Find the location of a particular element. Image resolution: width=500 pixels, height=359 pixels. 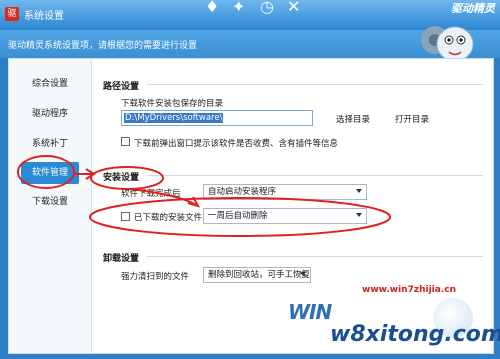

sidebar-item-label: 下载设置 is located at coordinates (49, 202).